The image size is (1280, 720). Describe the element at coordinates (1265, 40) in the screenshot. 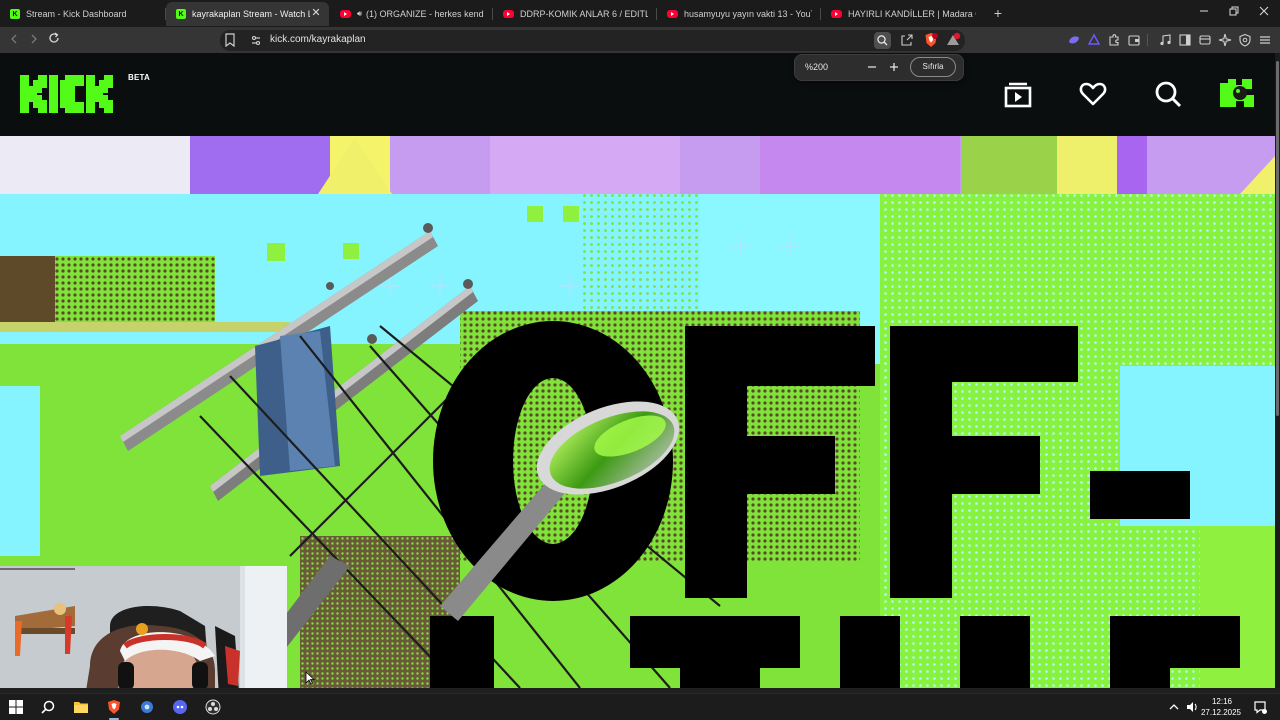

I see `main-menu-icon` at that location.